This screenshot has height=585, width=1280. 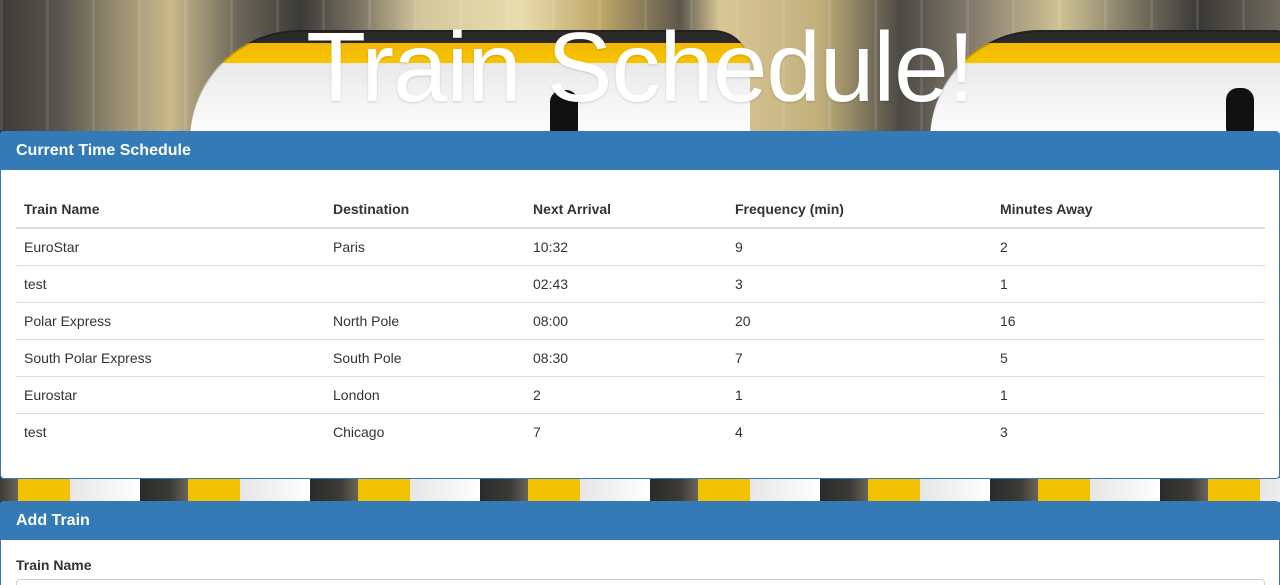 I want to click on table-row: test Chicago 7 4 3, so click(x=640, y=431).